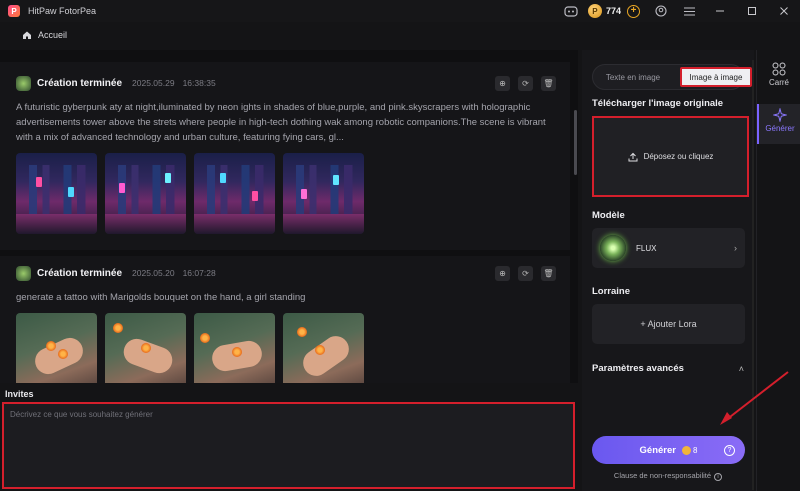 Image resolution: width=800 pixels, height=491 pixels. I want to click on home-icon, so click(27, 35).